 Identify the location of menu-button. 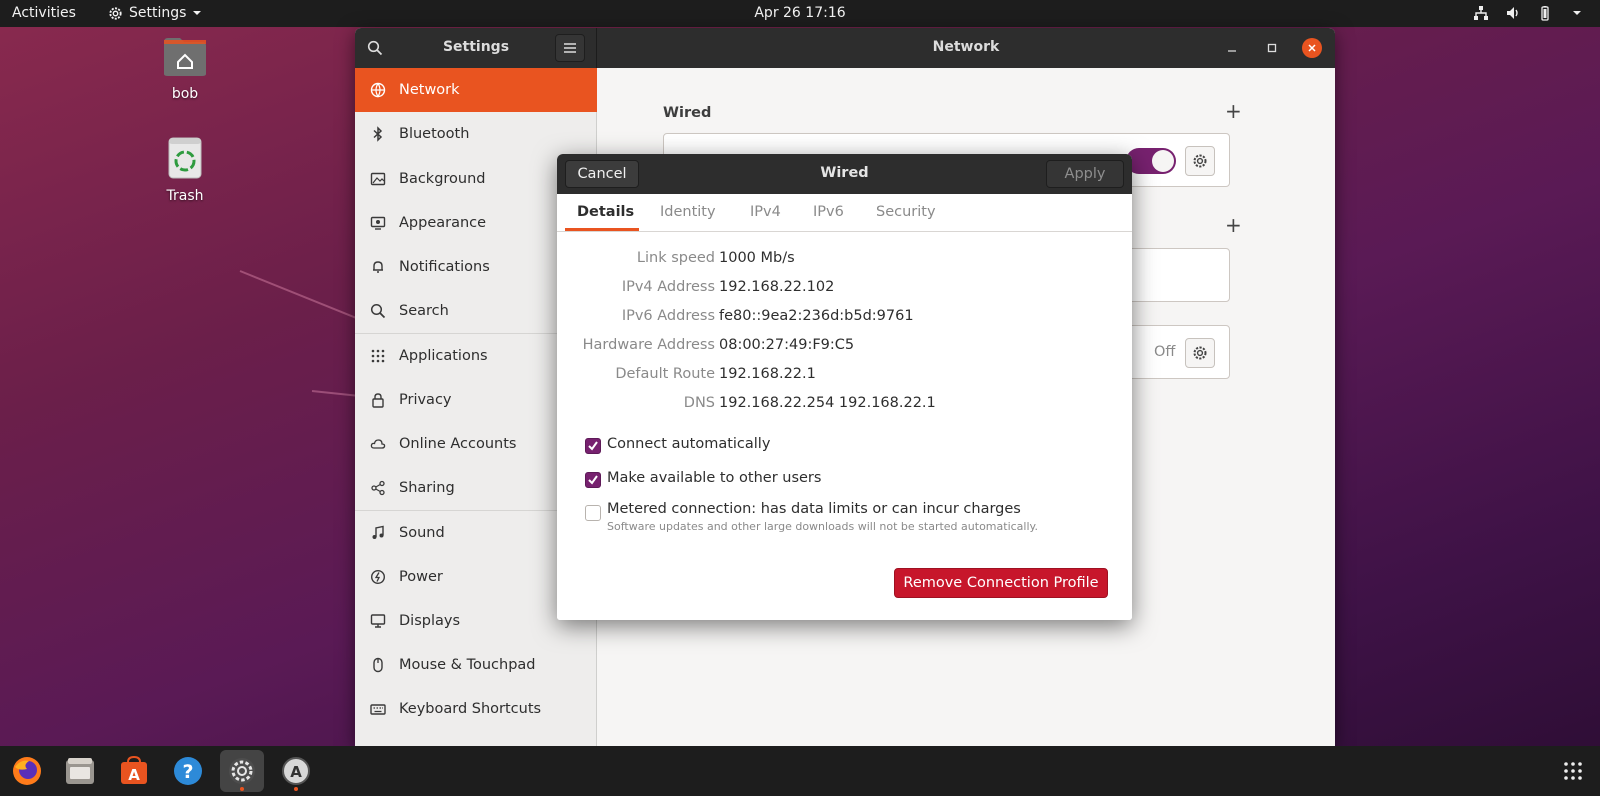
(570, 48).